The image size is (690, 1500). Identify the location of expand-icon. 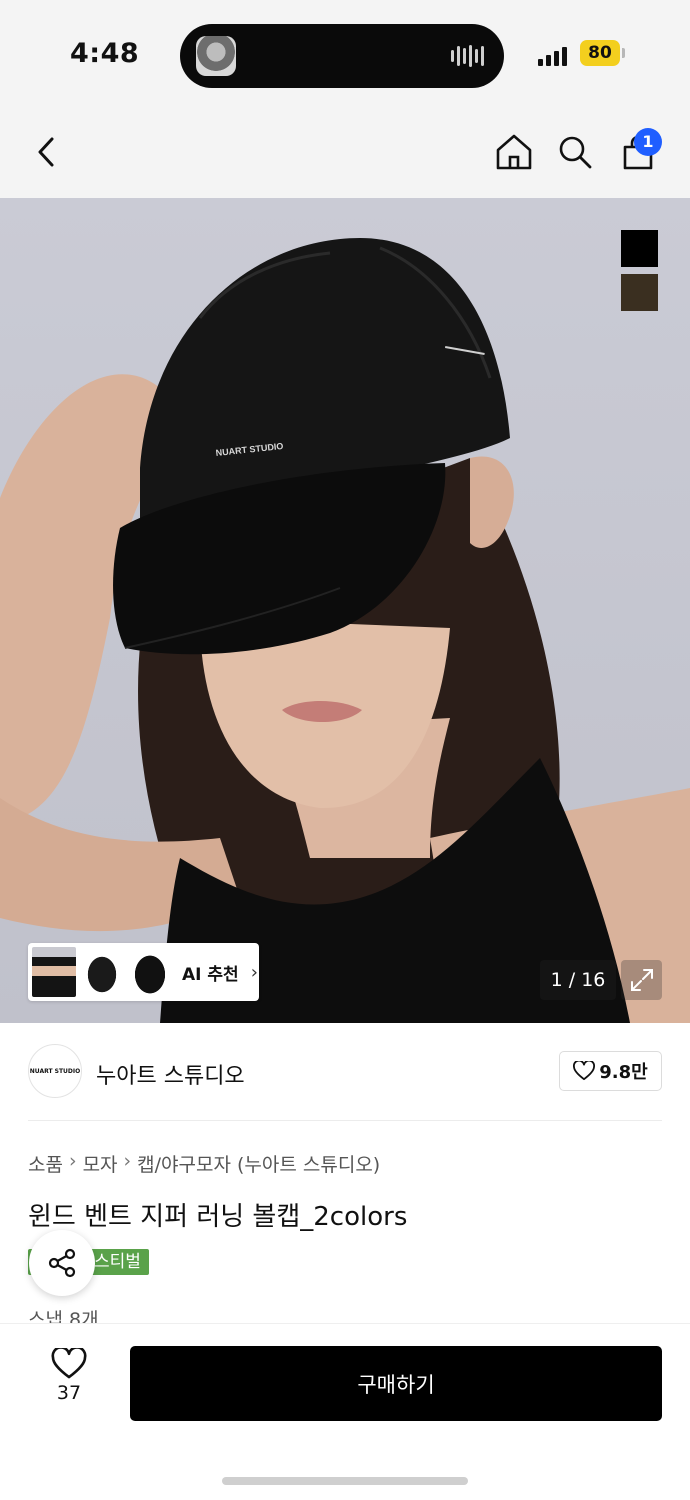
(641, 980).